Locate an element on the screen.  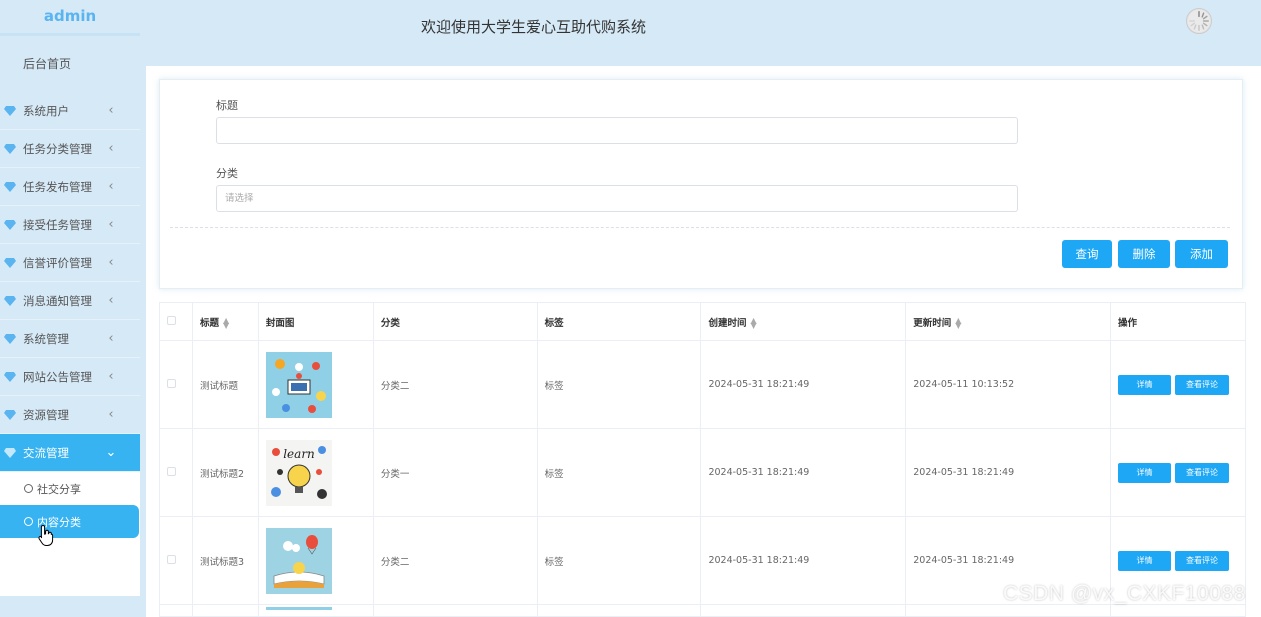
page-title: 欢迎使用大学生爱心互助代购系统 is located at coordinates (534, 27).